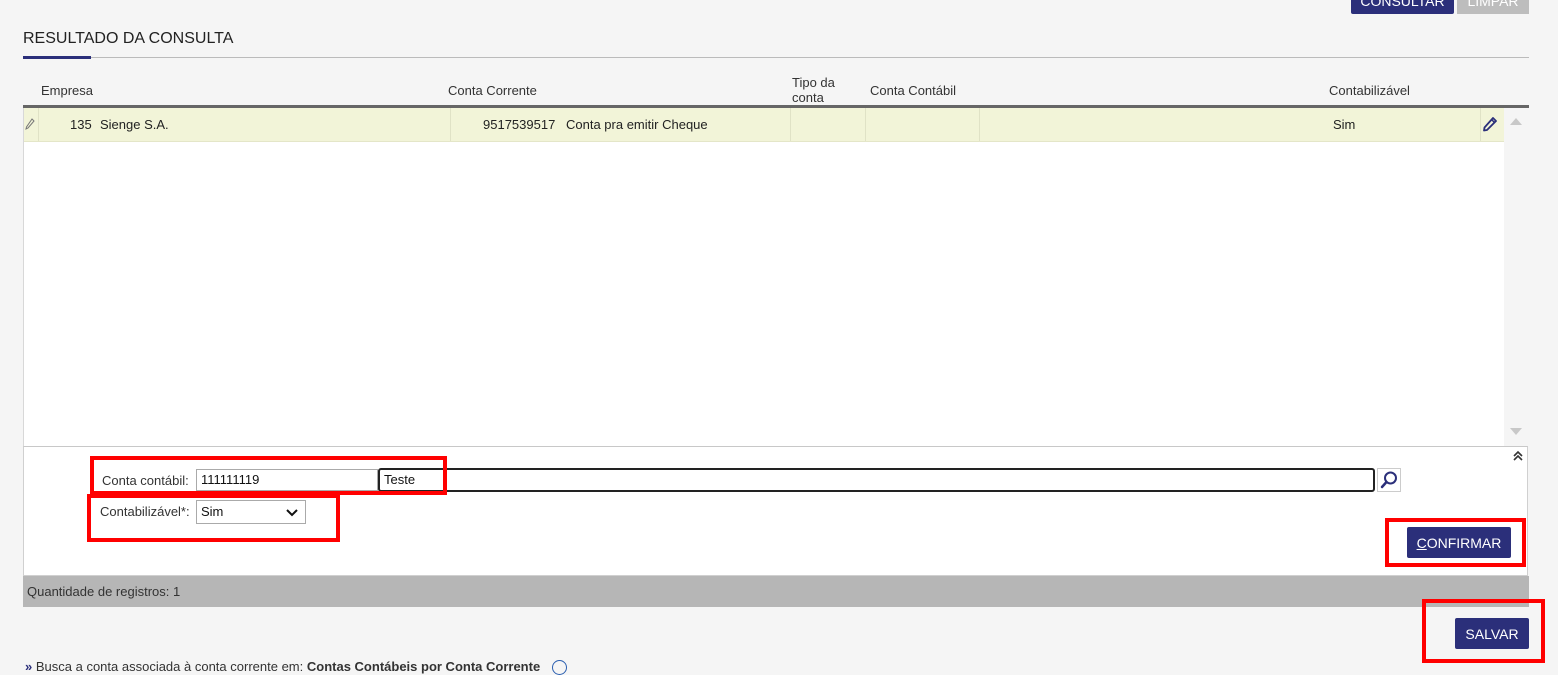 This screenshot has width=1558, height=675. Describe the element at coordinates (1493, 4) in the screenshot. I see `limpar-button-label: LIMPAR` at that location.